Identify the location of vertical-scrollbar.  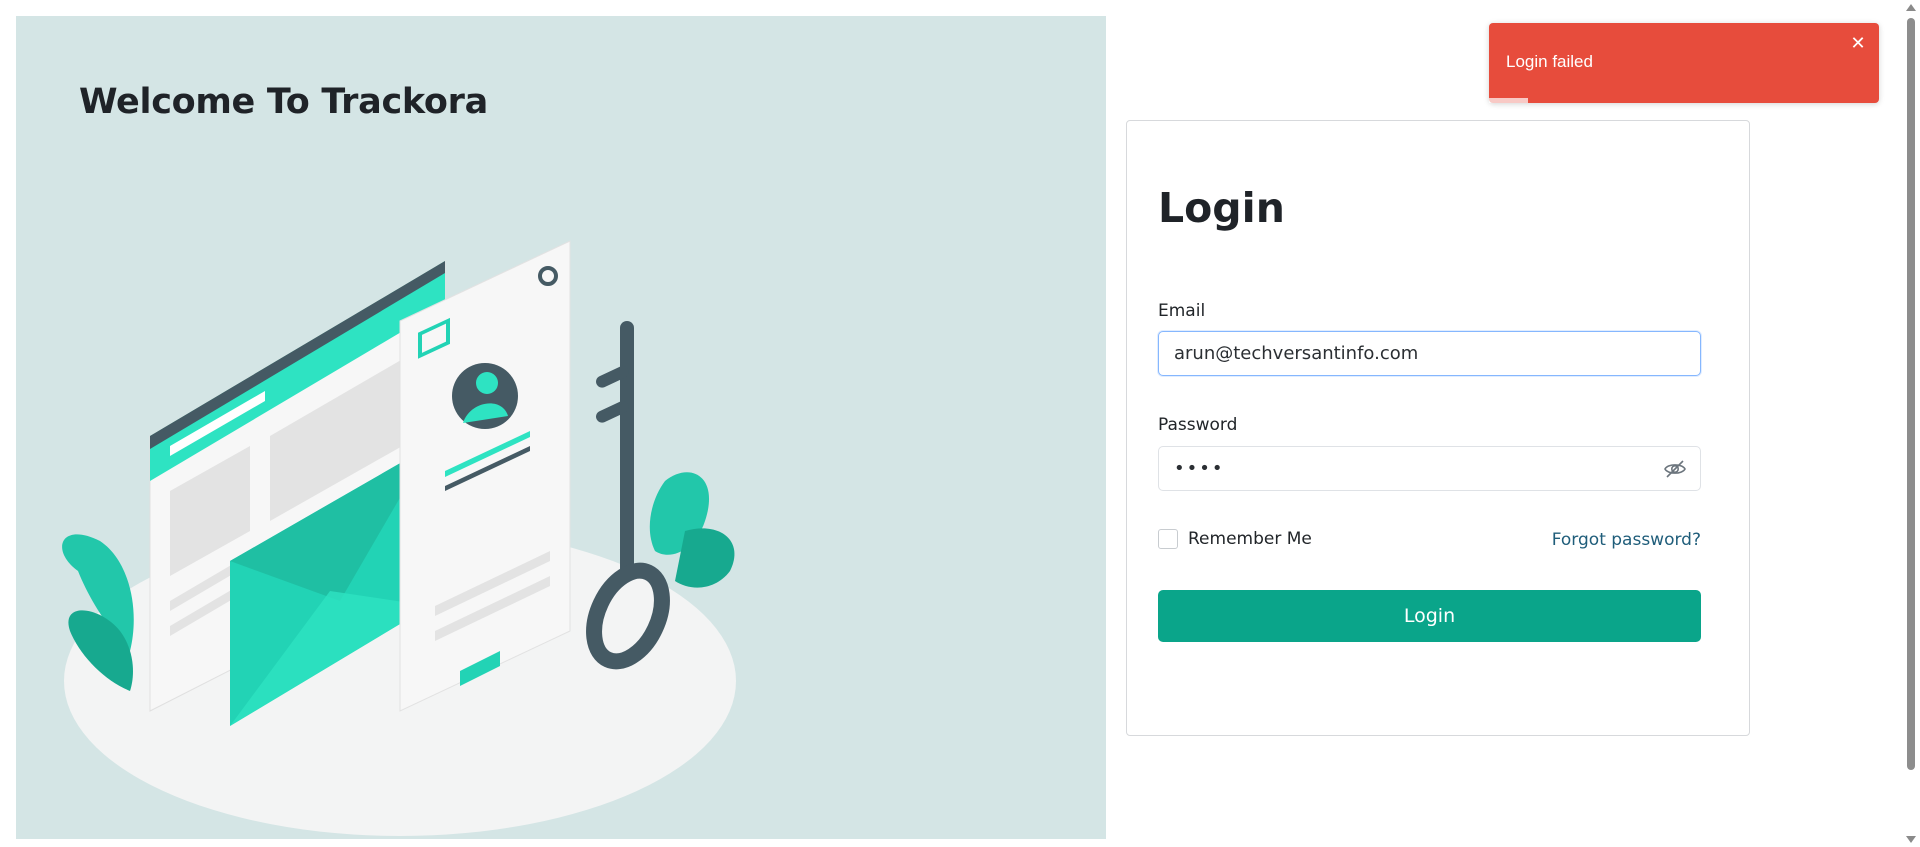
(1911, 423).